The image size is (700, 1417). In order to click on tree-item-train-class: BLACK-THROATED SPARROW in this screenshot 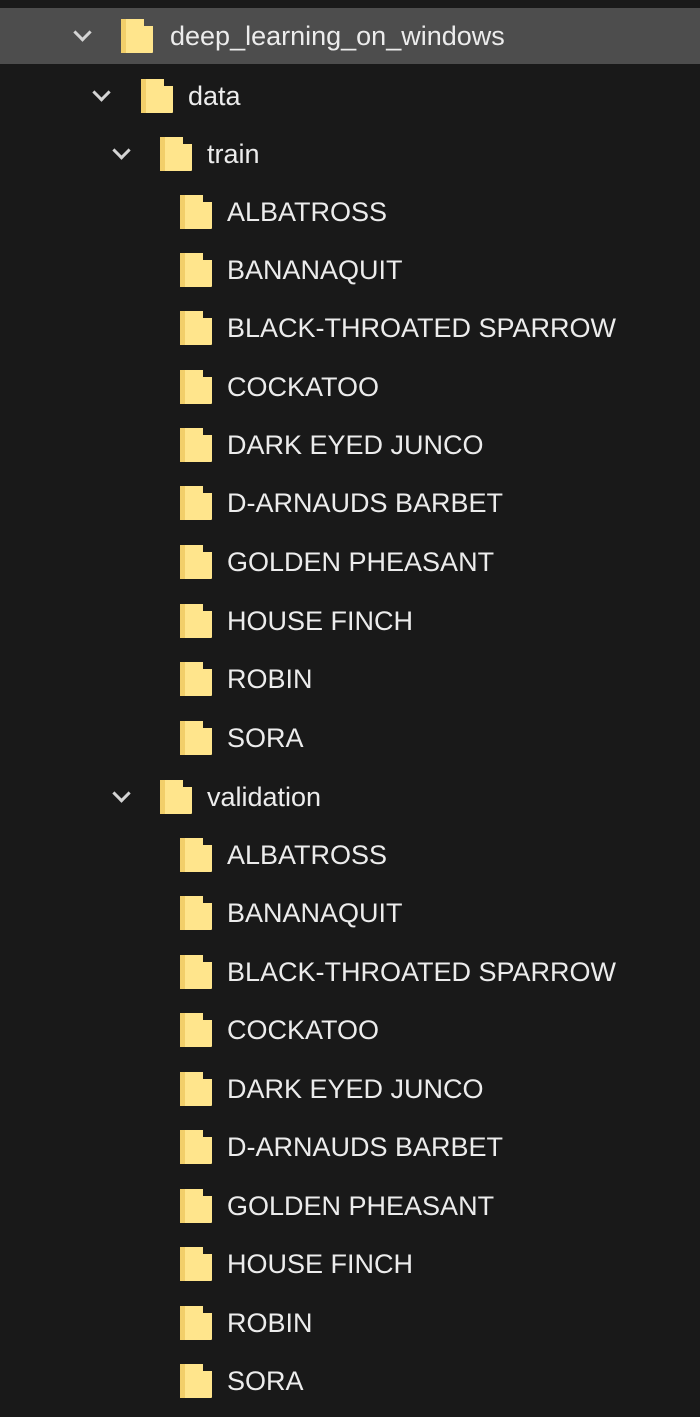, I will do `click(350, 328)`.